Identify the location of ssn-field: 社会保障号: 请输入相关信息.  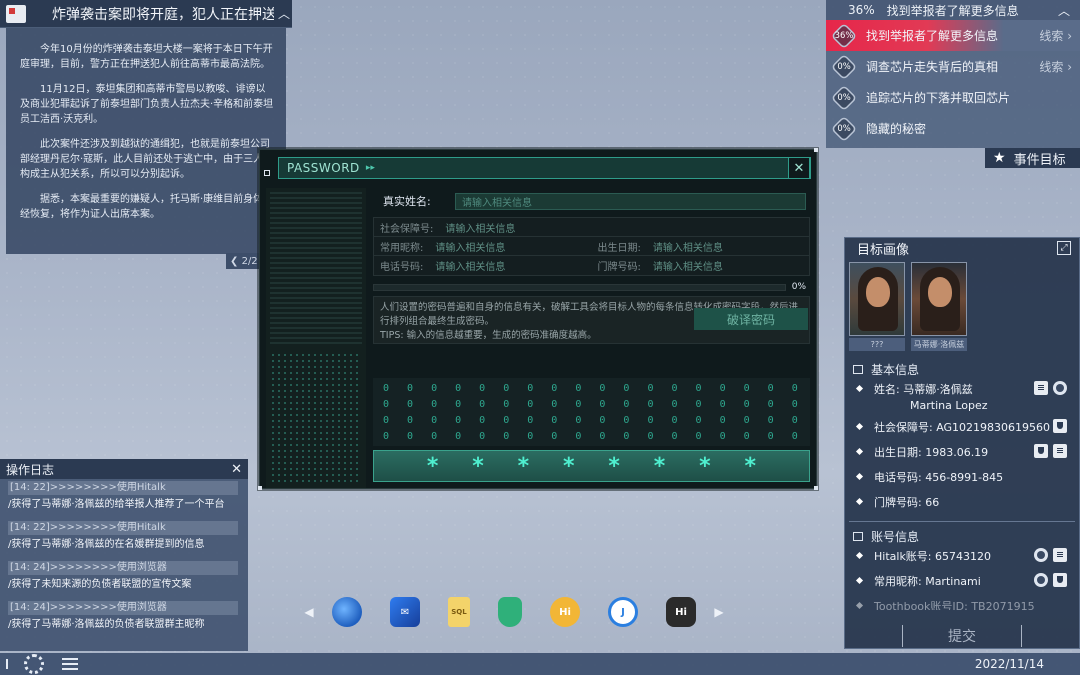
(591, 227).